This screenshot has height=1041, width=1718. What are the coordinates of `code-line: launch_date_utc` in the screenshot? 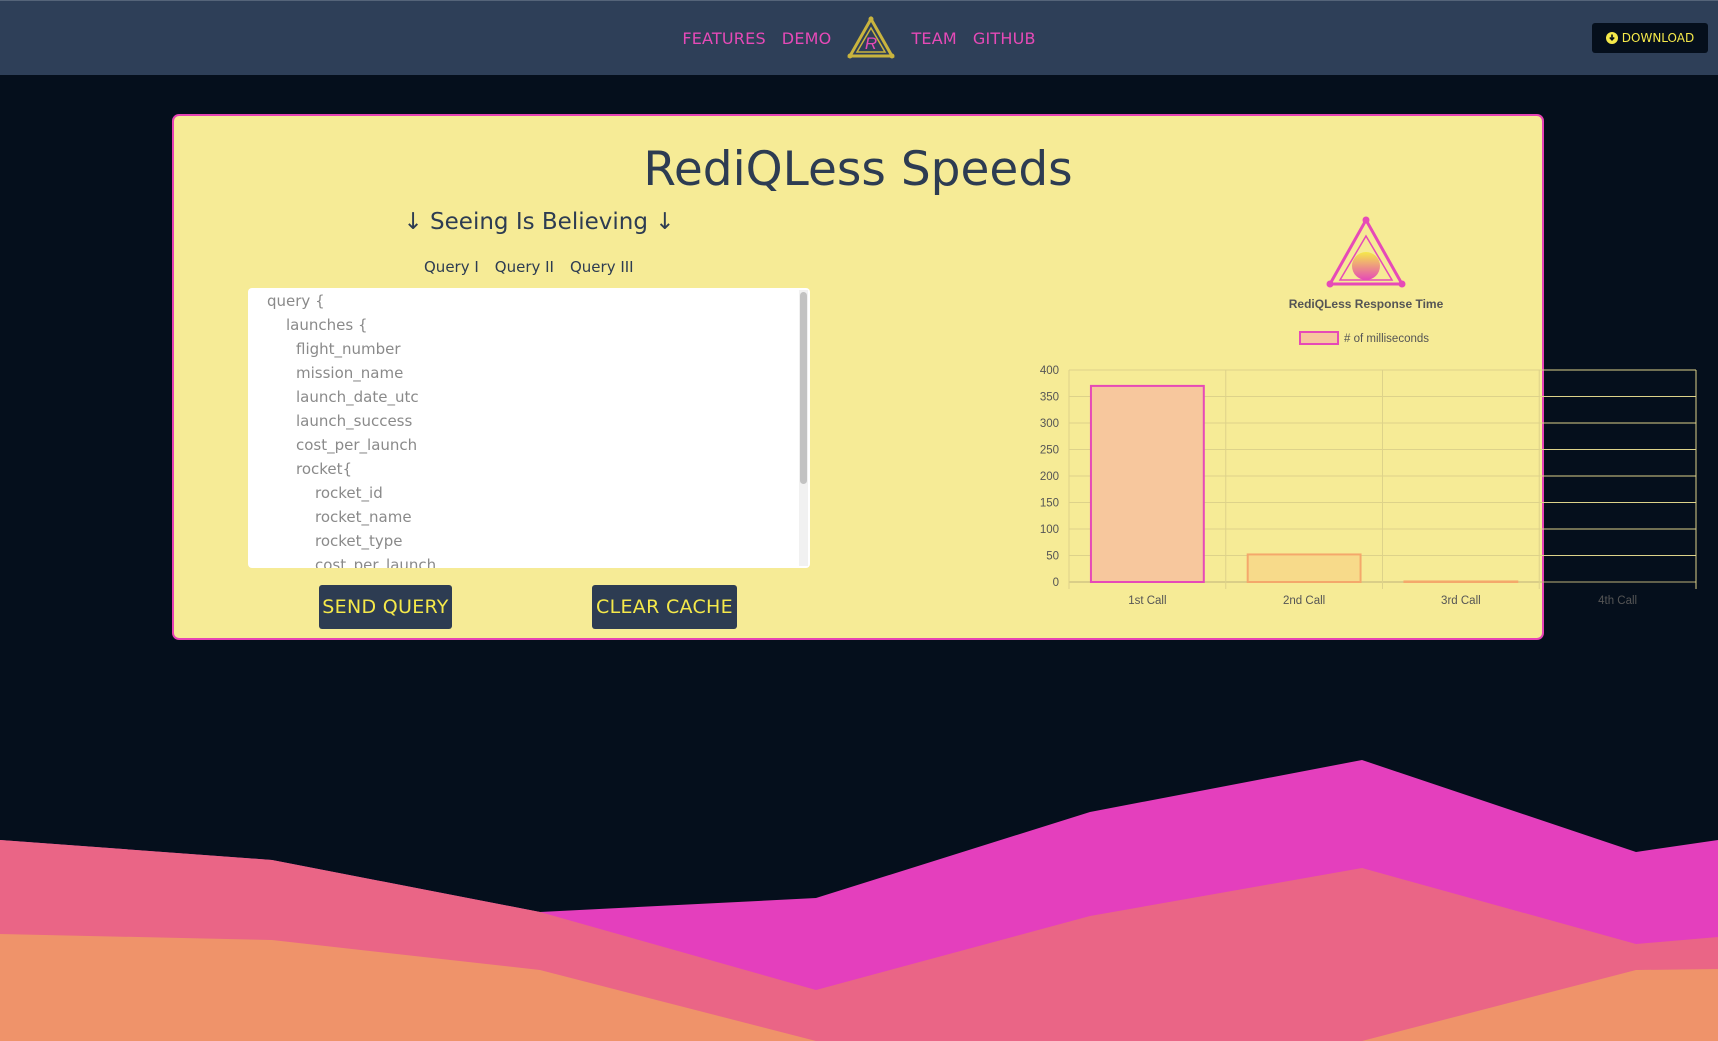 It's located at (357, 397).